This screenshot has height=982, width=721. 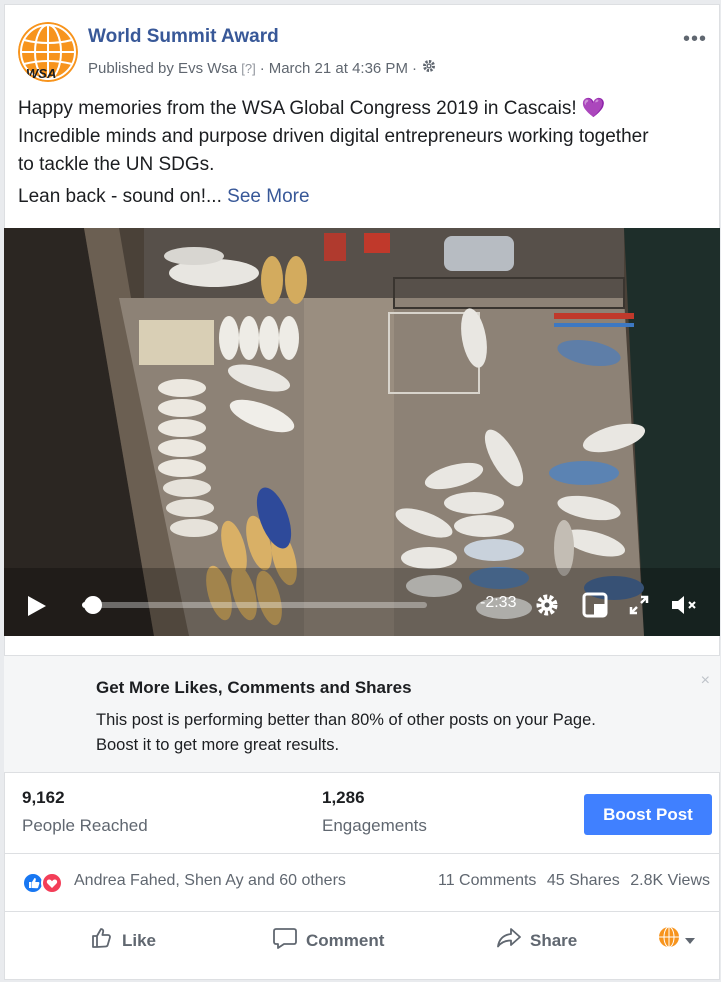 What do you see at coordinates (116, 164) in the screenshot?
I see `post-text-line: to tackle the UN SDGs.` at bounding box center [116, 164].